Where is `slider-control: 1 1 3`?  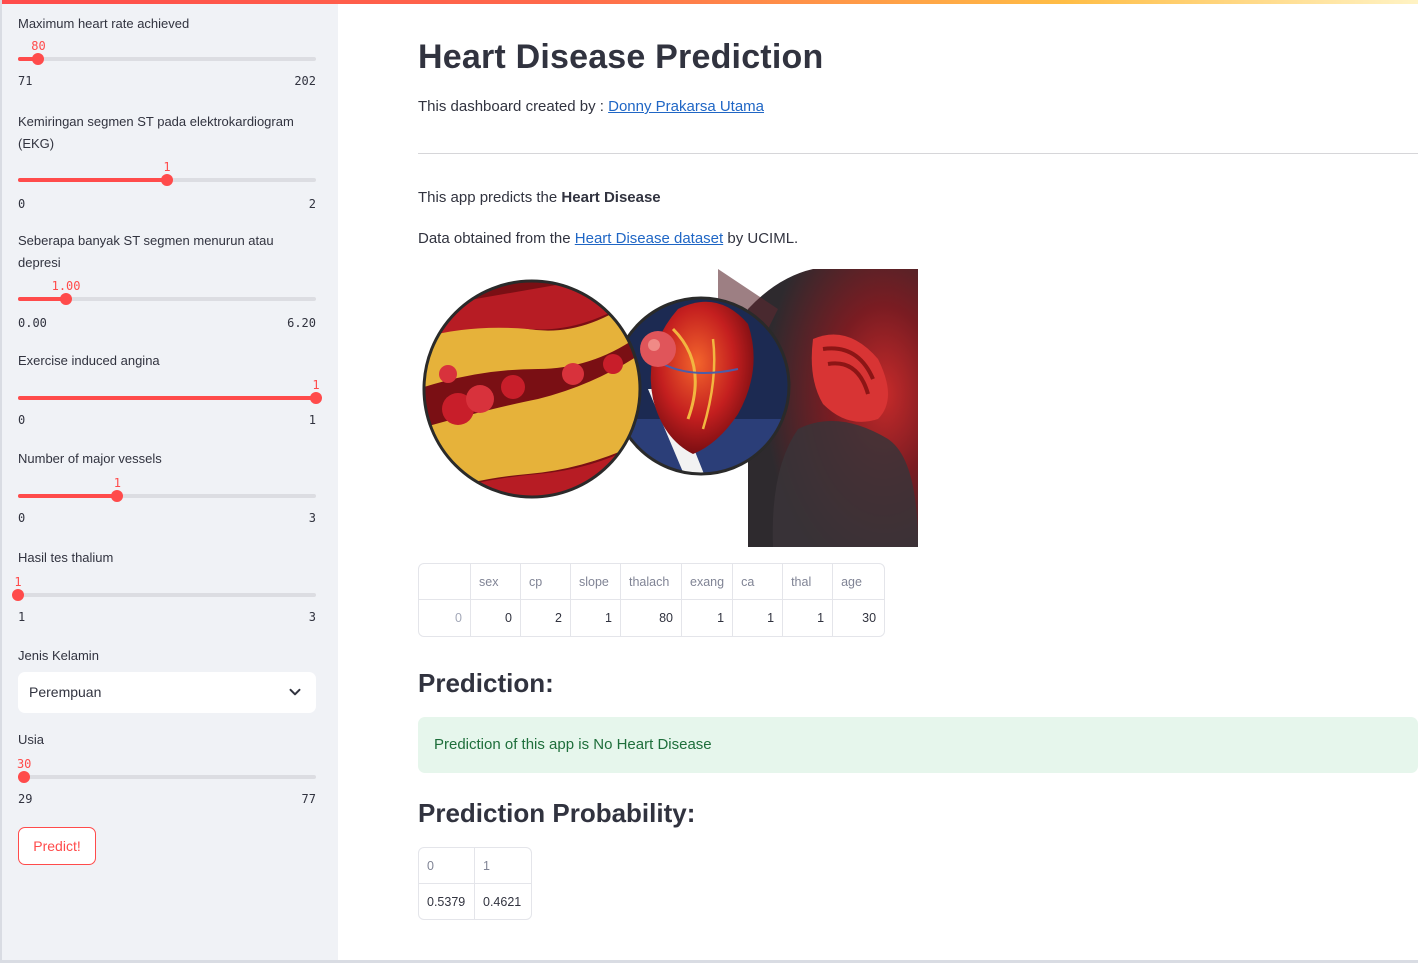
slider-control: 1 1 3 is located at coordinates (164, 596).